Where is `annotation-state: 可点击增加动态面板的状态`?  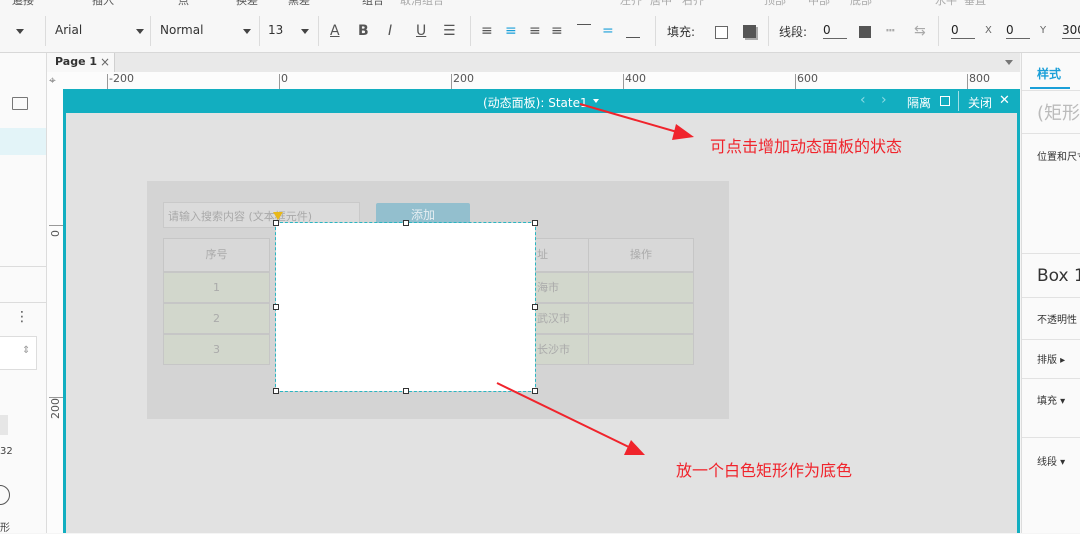 annotation-state: 可点击增加动态面板的状态 is located at coordinates (806, 146).